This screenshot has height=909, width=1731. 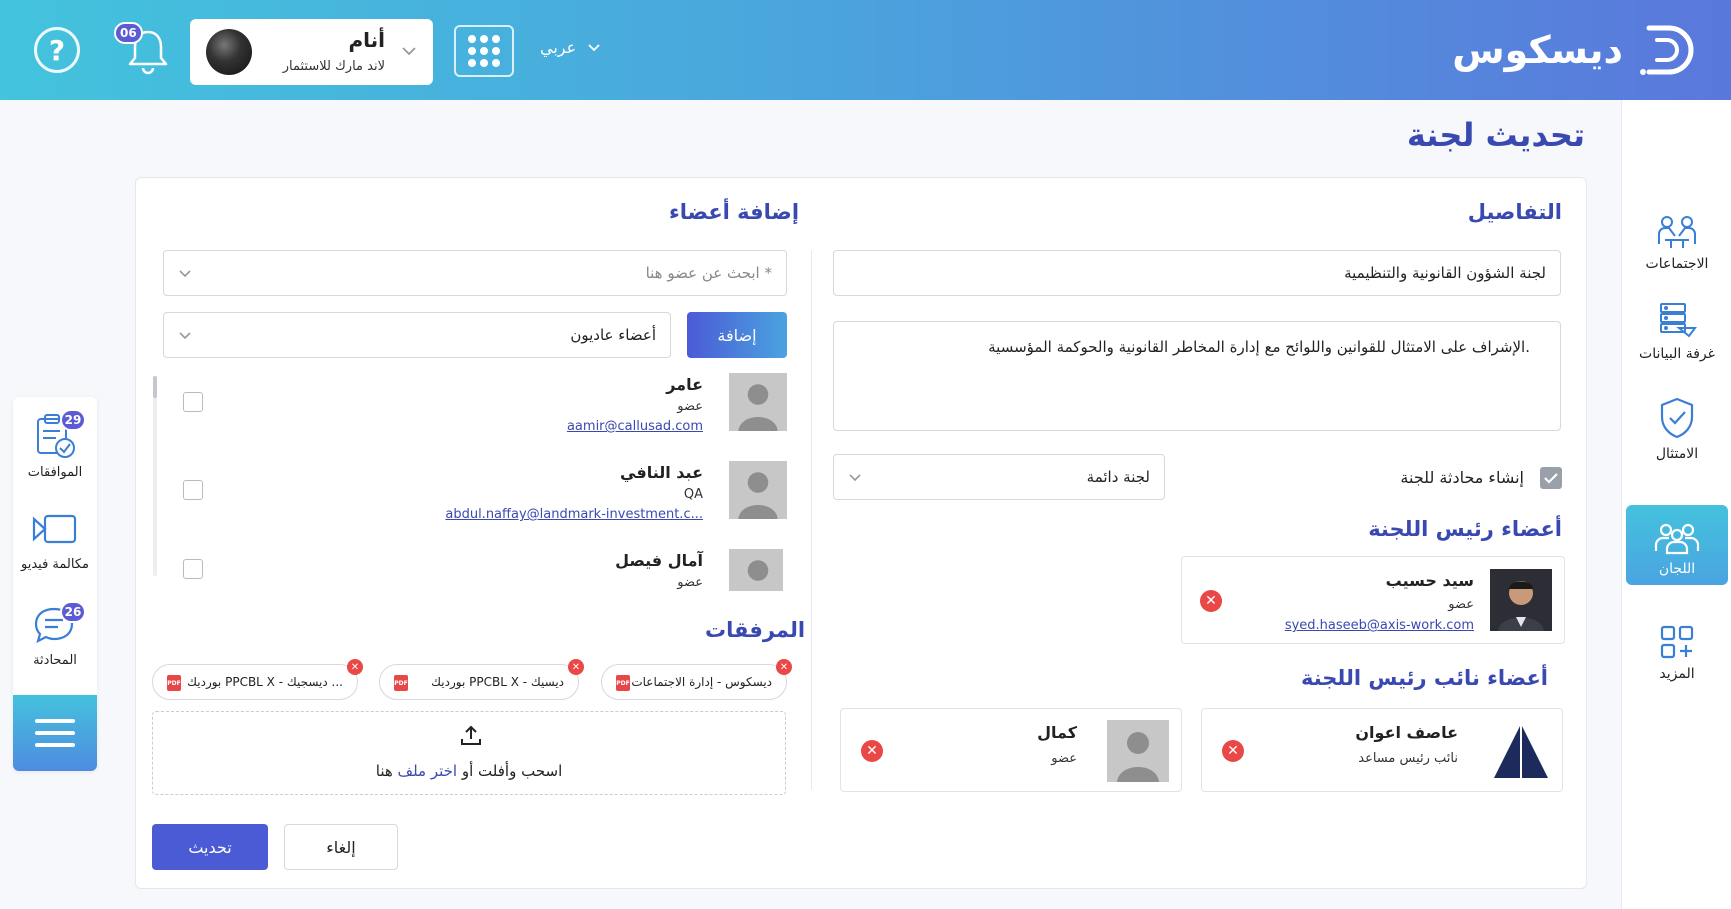 I want to click on checkmark-icon, so click(x=1551, y=478).